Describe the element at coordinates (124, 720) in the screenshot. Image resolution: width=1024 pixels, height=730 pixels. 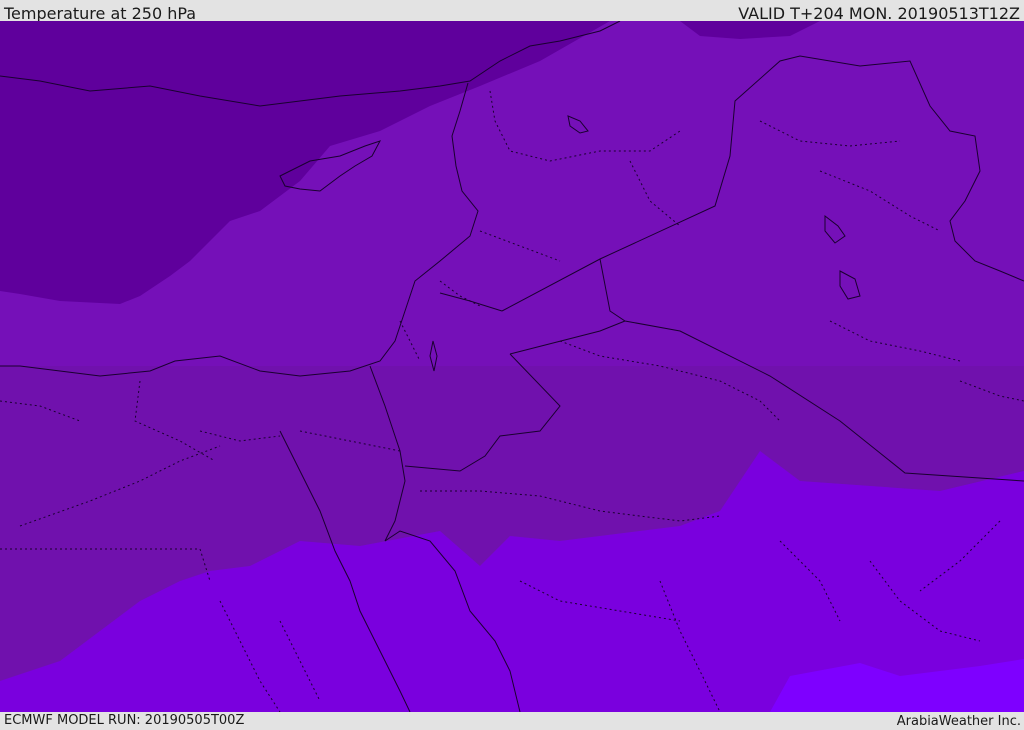
I see `model-run: ECMWF MODEL RUN: 20190505T00Z` at that location.